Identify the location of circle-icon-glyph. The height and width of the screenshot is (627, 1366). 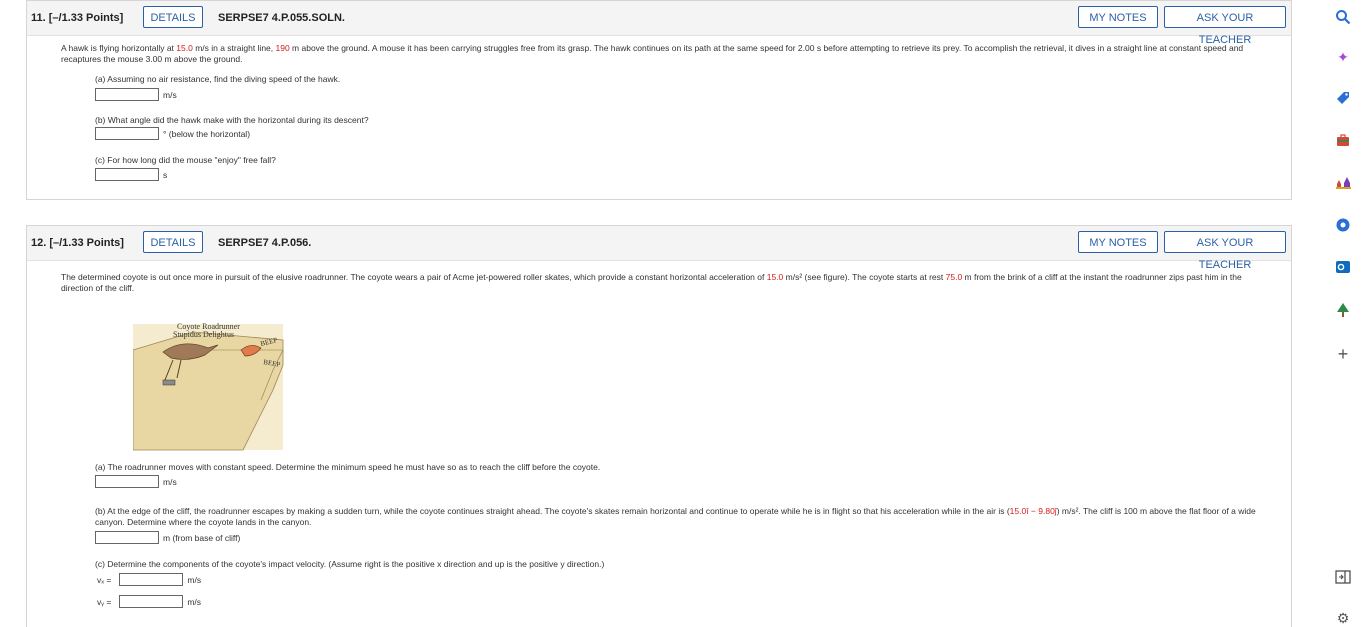
(1343, 225).